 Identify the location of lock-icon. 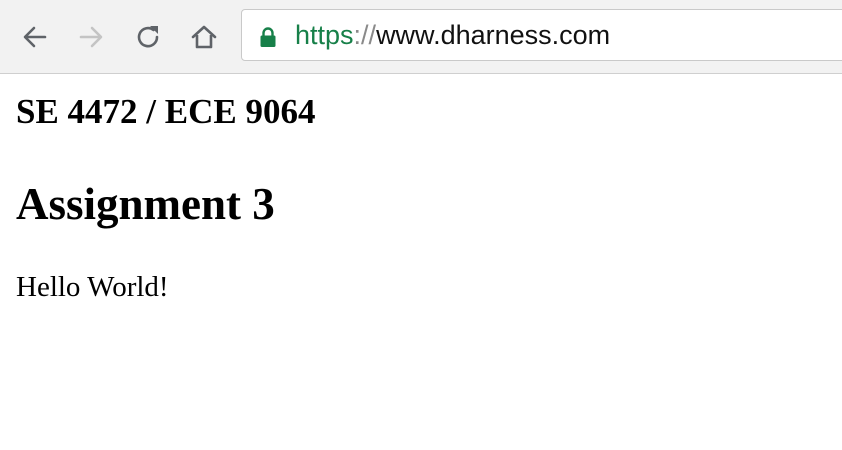
(268, 37).